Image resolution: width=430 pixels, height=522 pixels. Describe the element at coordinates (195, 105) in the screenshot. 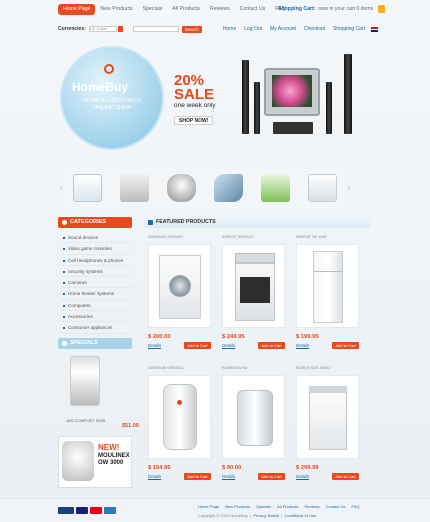

I see `sale-subtitle: one week only` at that location.